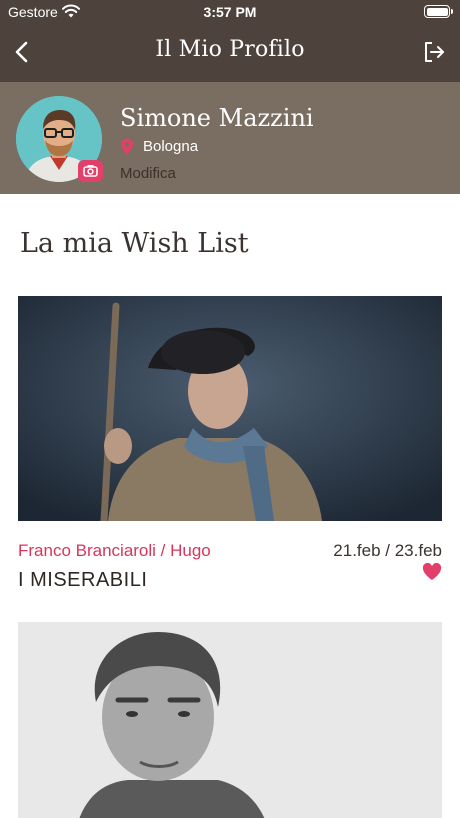 The image size is (460, 818). Describe the element at coordinates (217, 118) in the screenshot. I see `profile-name: Simone Mazzini` at that location.